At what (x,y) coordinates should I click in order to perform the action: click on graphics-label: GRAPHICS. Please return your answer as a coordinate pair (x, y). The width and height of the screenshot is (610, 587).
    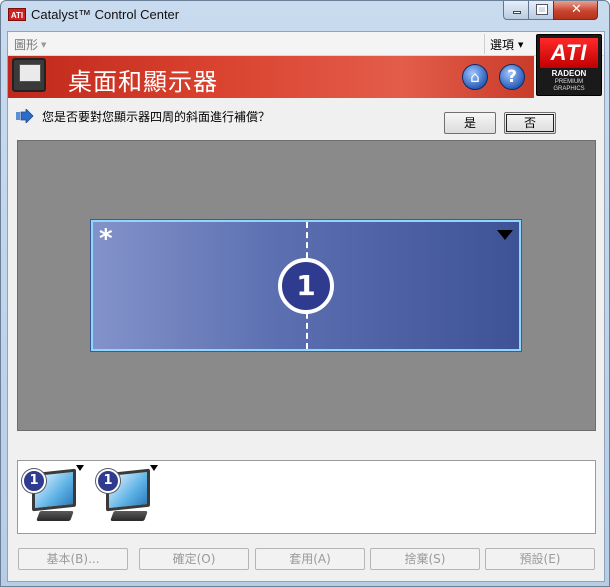
    Looking at the image, I should click on (569, 89).